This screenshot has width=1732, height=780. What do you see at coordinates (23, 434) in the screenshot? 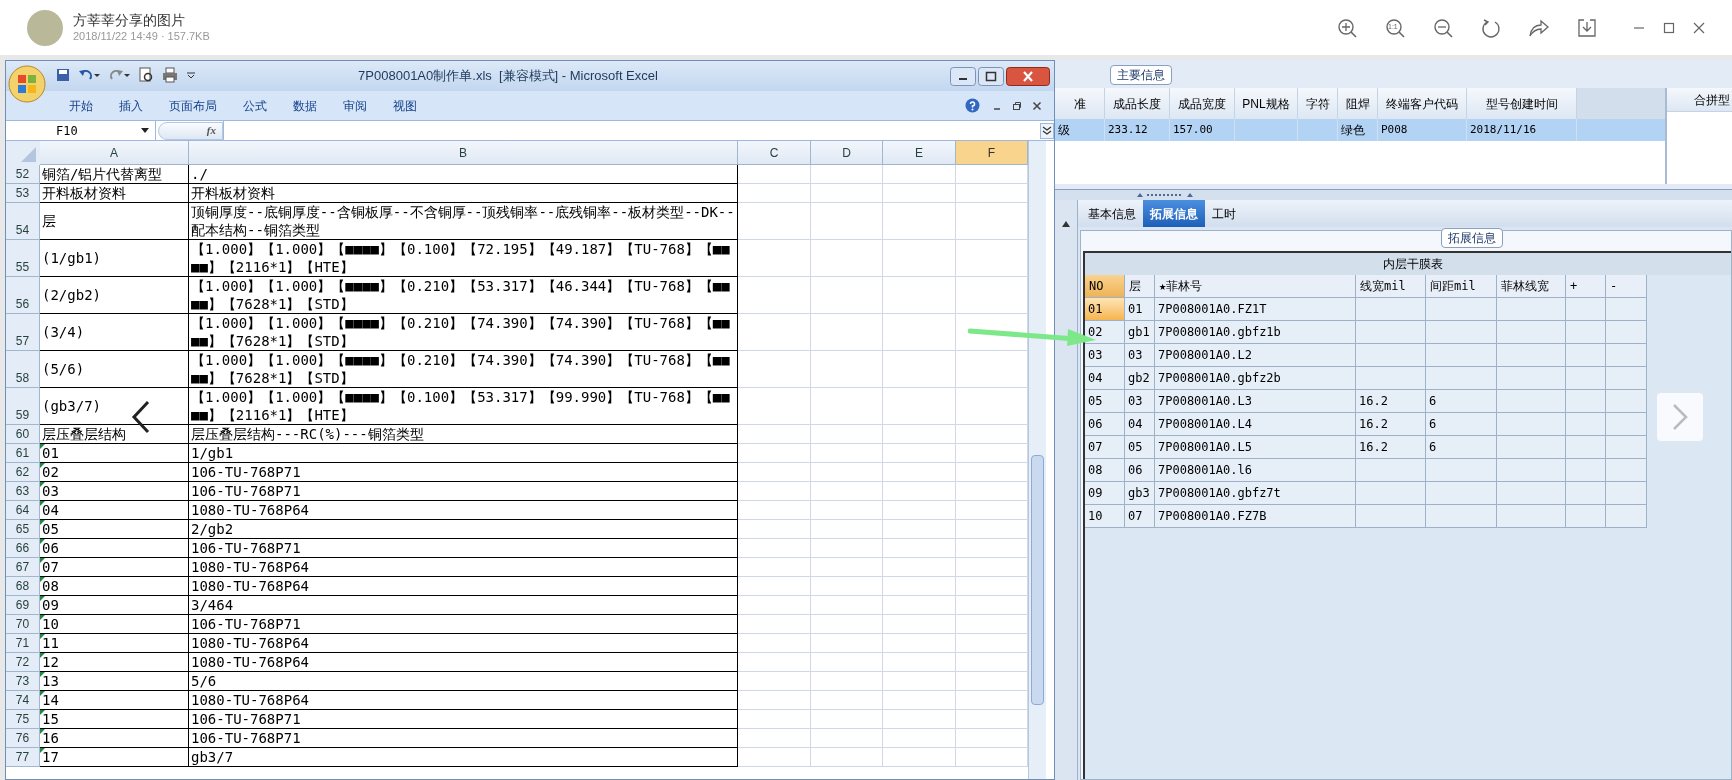
I see `row-header: 60` at bounding box center [23, 434].